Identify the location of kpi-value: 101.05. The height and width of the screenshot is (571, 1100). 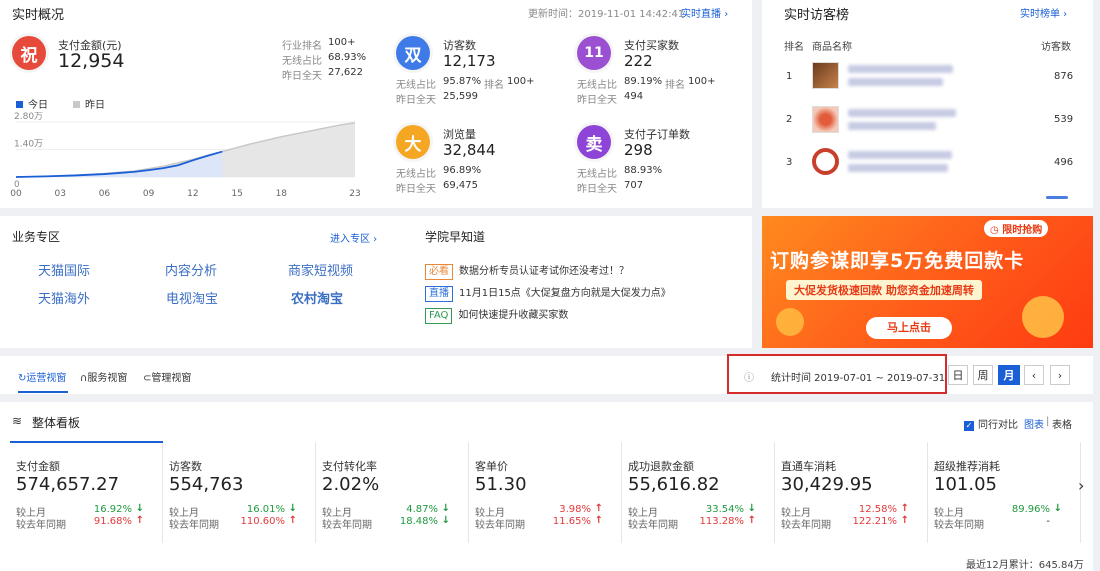
(965, 484).